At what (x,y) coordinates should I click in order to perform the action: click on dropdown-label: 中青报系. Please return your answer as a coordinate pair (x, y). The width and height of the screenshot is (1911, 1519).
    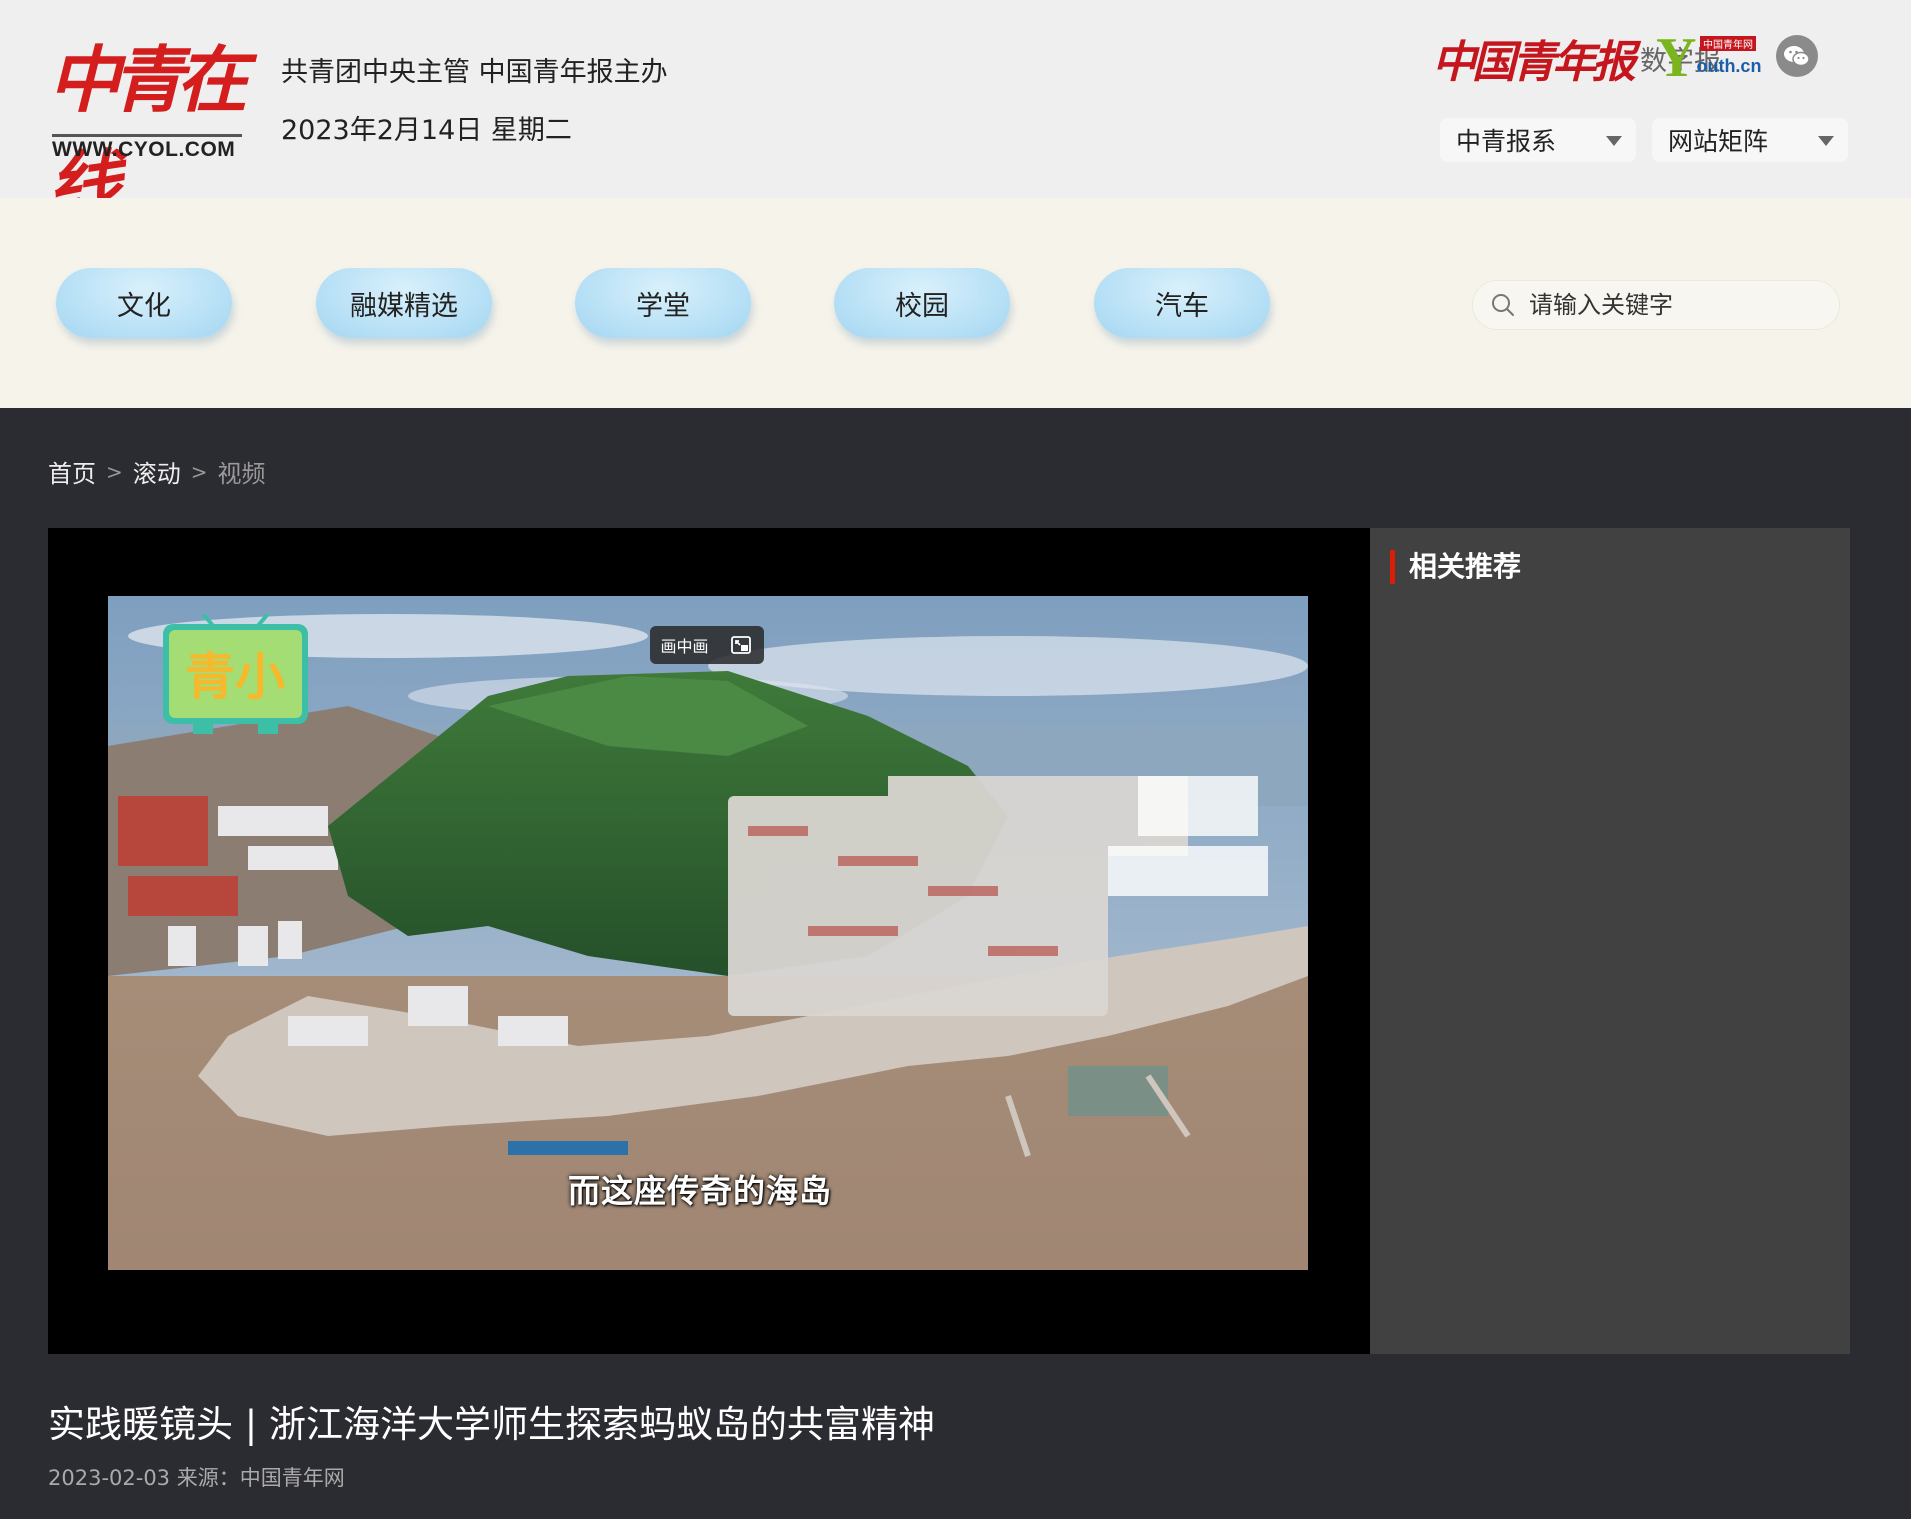
    Looking at the image, I should click on (1506, 141).